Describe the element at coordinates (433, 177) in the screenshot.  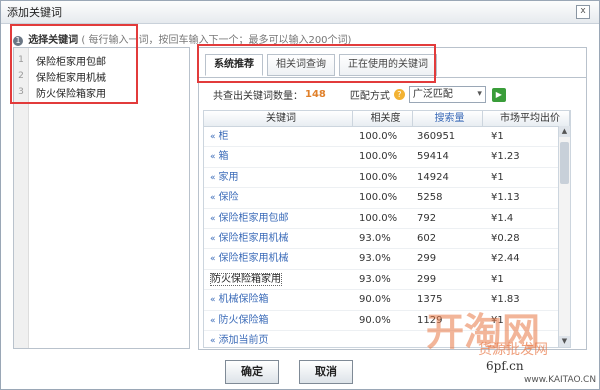
I see `volume-cell: 14924` at that location.